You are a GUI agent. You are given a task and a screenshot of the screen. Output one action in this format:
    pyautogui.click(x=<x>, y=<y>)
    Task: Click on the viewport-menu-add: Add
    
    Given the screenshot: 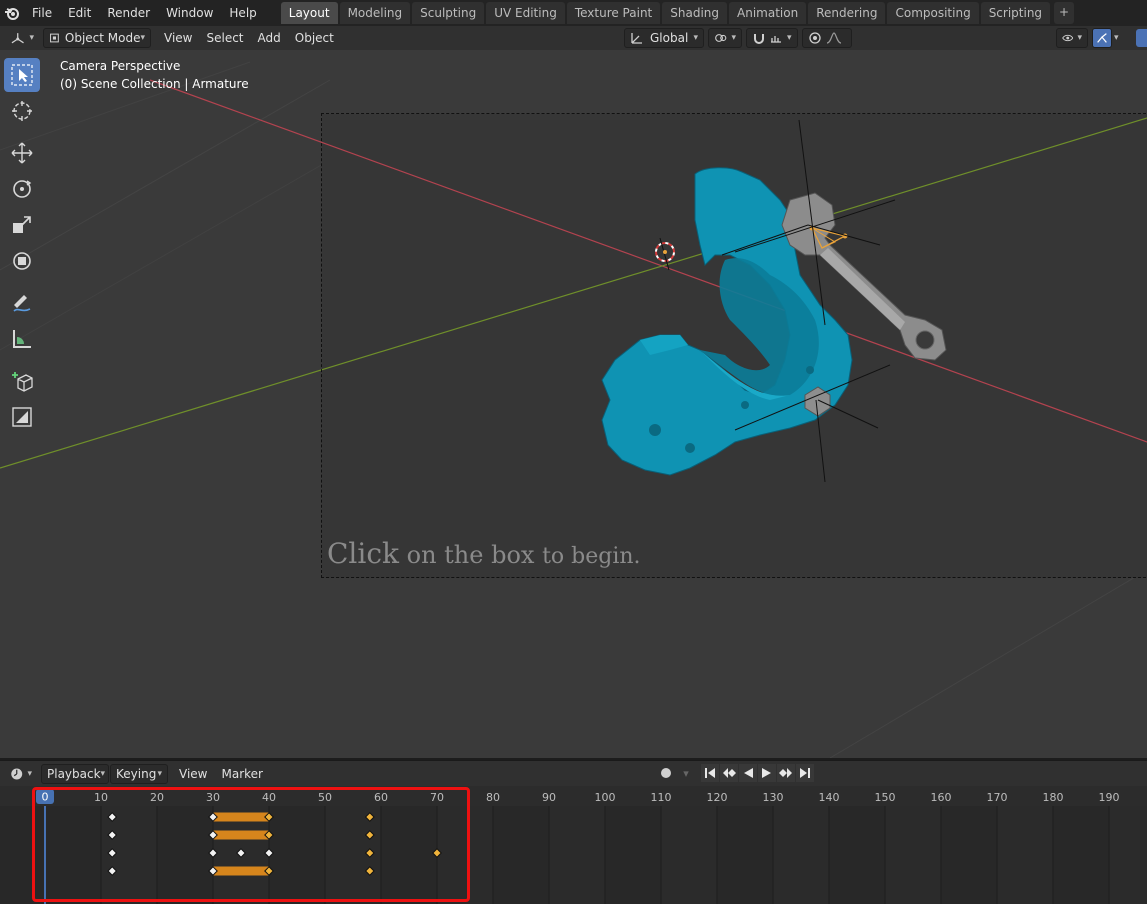 What is the action you would take?
    pyautogui.click(x=269, y=38)
    